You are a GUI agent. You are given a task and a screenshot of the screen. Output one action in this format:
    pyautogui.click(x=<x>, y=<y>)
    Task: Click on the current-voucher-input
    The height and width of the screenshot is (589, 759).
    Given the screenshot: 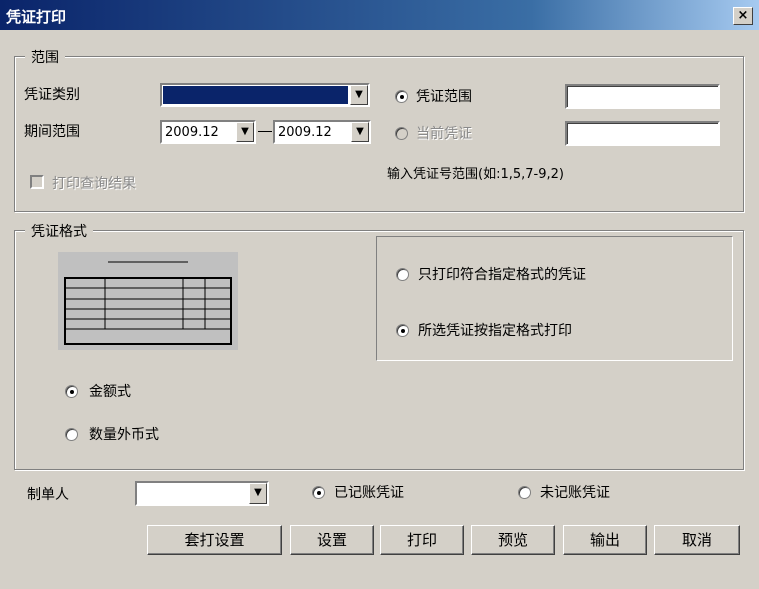 What is the action you would take?
    pyautogui.click(x=642, y=133)
    